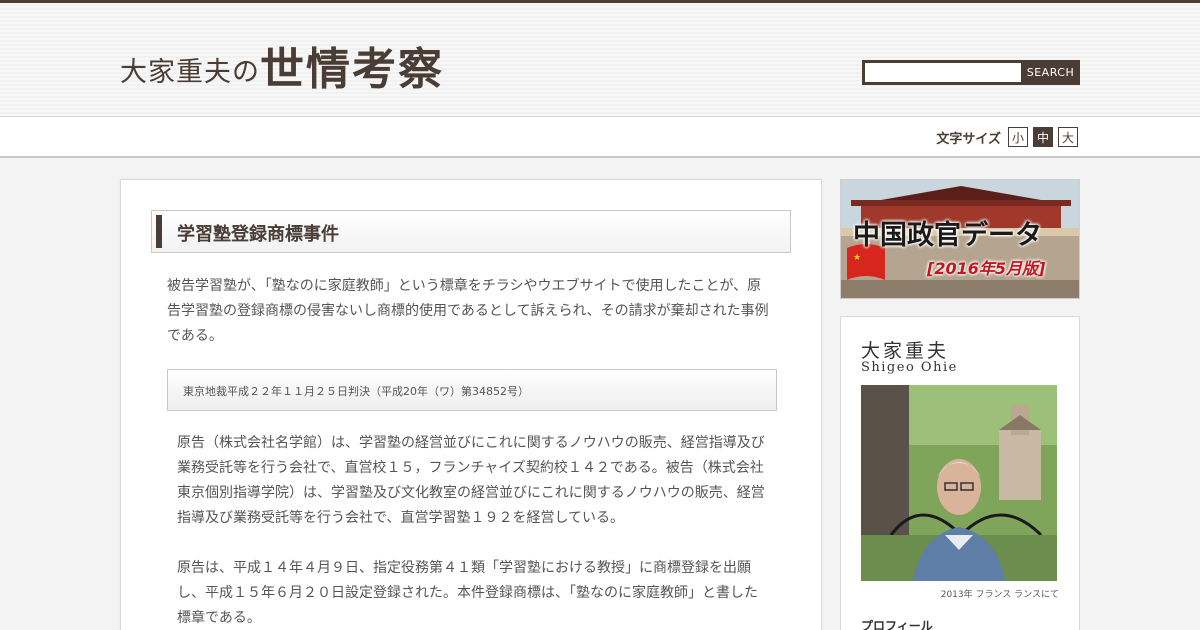 This screenshot has height=630, width=1200. I want to click on font-size-label: 文字サイズ, so click(968, 139).